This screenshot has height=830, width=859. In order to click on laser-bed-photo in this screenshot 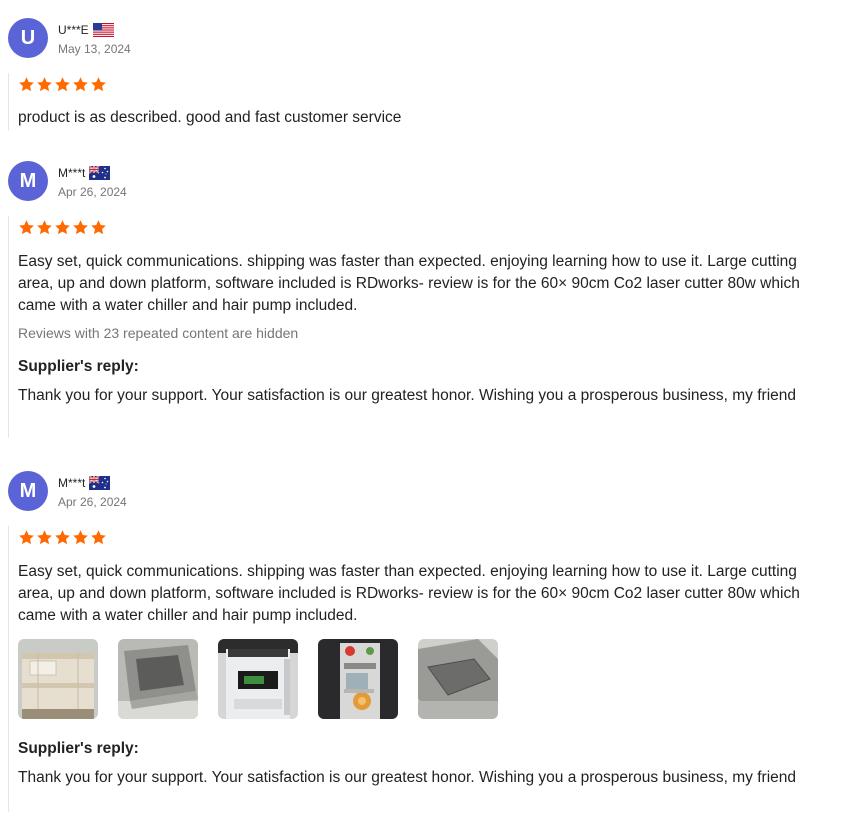, I will do `click(458, 679)`.